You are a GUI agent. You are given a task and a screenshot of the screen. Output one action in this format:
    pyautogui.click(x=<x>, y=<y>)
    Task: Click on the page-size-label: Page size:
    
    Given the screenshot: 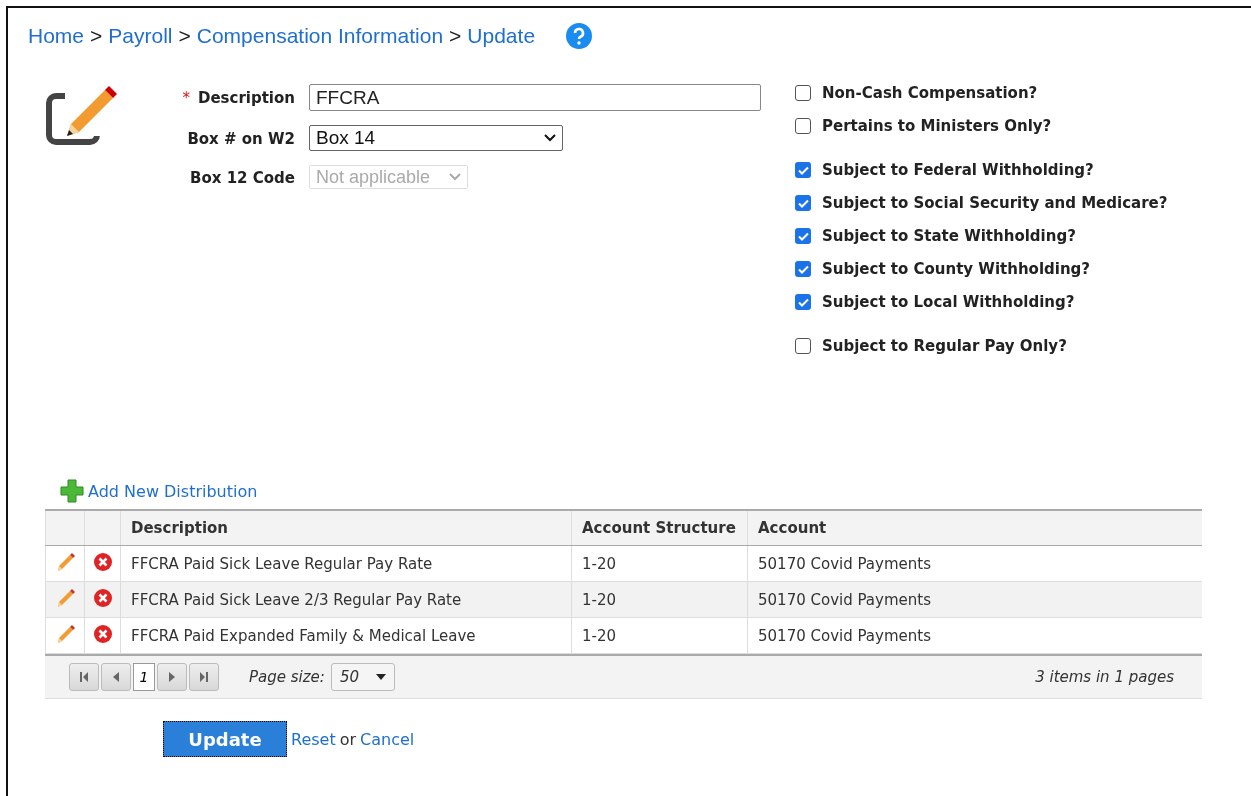 What is the action you would take?
    pyautogui.click(x=287, y=677)
    